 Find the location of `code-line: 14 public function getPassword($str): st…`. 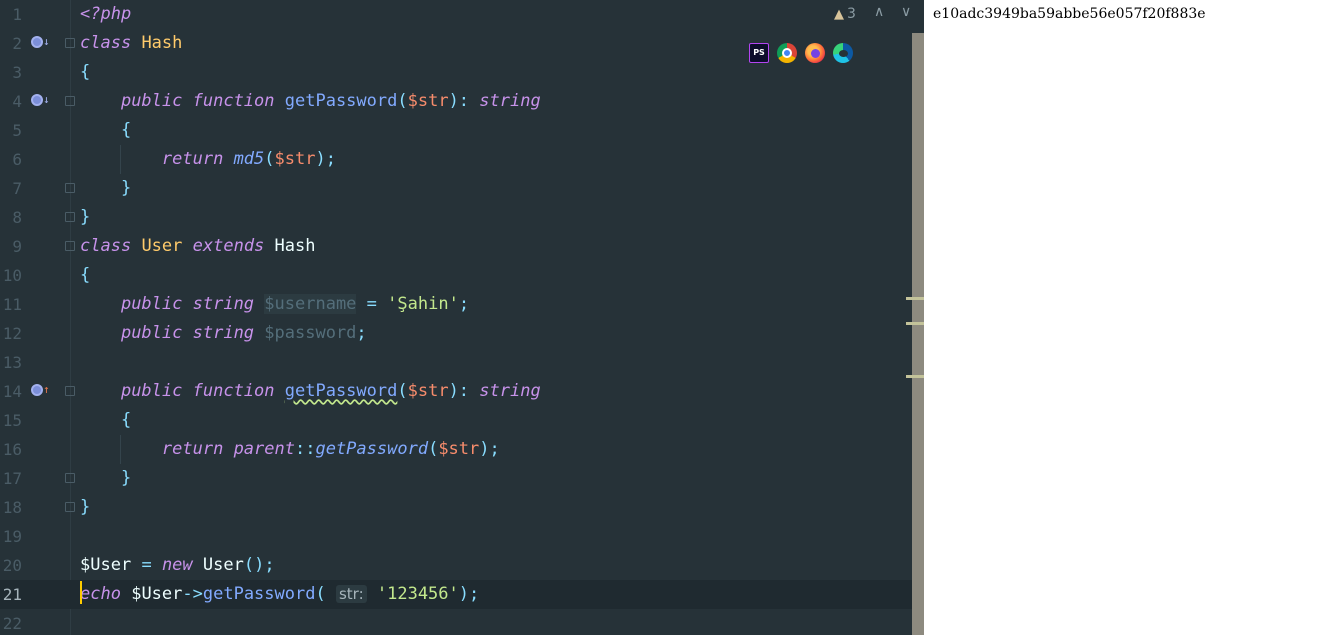

code-line: 14 public function getPassword($str): st… is located at coordinates (456, 391).